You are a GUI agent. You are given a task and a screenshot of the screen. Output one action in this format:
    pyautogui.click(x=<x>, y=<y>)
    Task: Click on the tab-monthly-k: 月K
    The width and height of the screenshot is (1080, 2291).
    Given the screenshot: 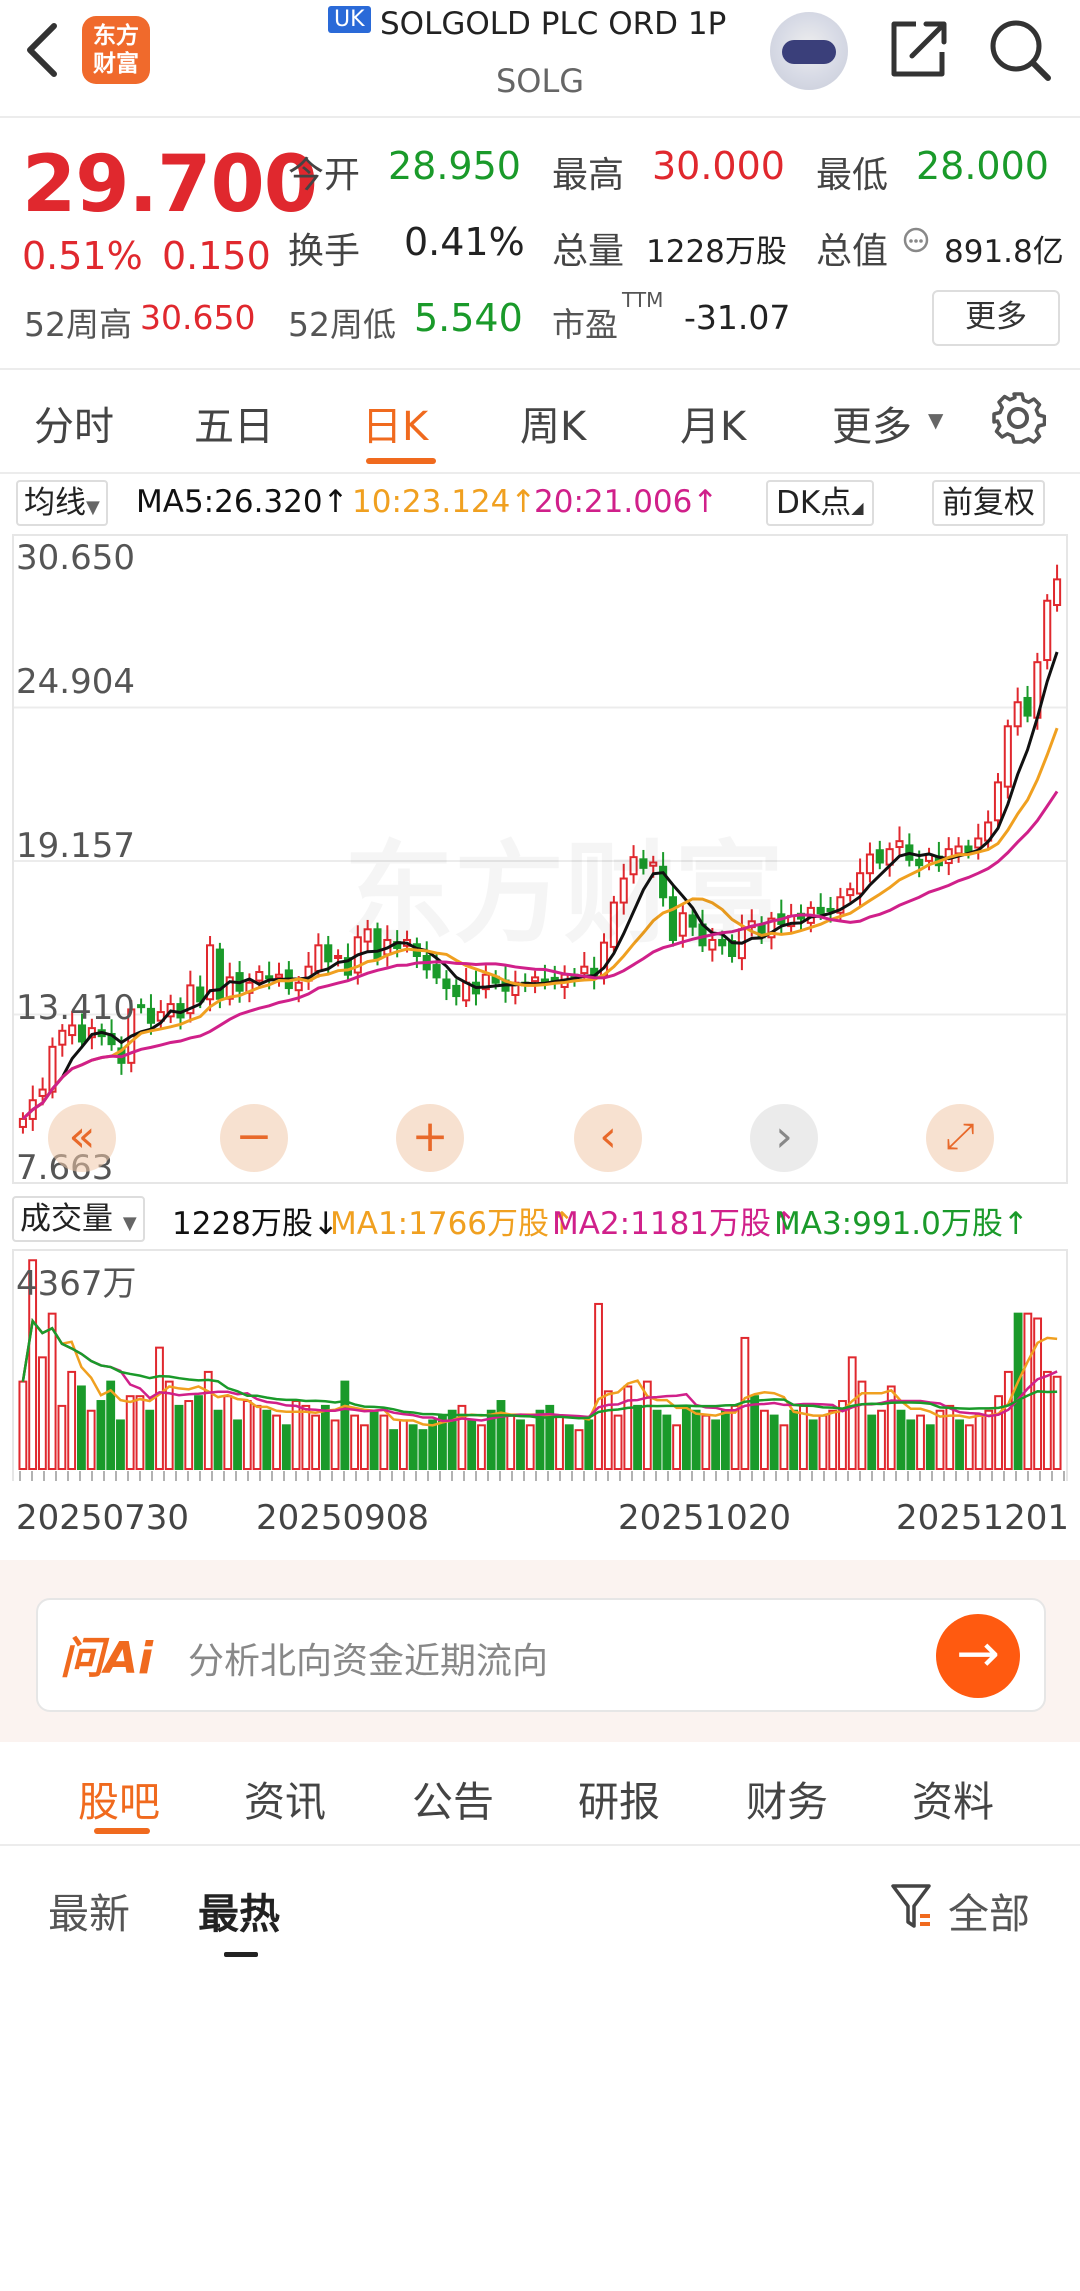 What is the action you would take?
    pyautogui.click(x=713, y=423)
    